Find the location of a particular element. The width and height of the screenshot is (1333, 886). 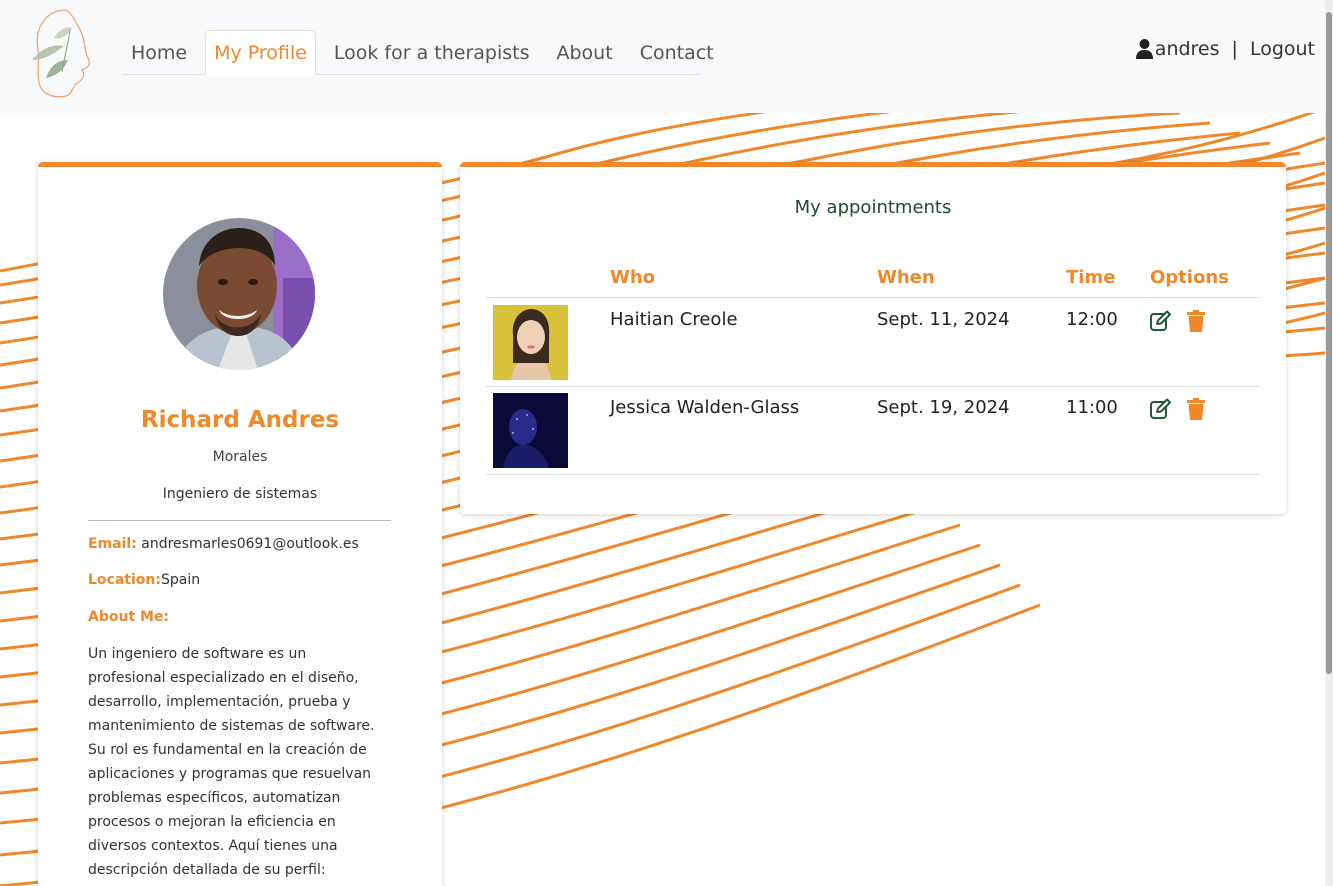

email-label: Email: is located at coordinates (112, 544).